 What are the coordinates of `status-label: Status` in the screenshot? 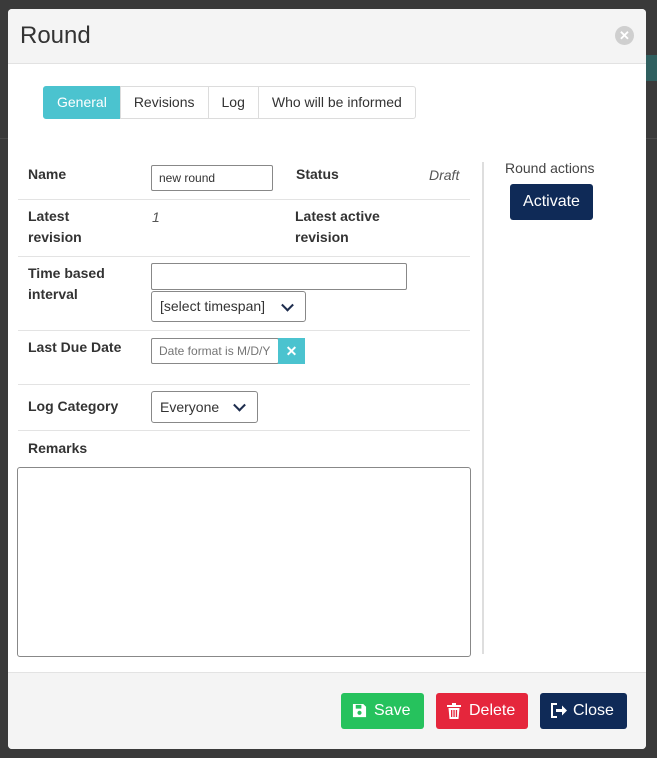 It's located at (317, 174).